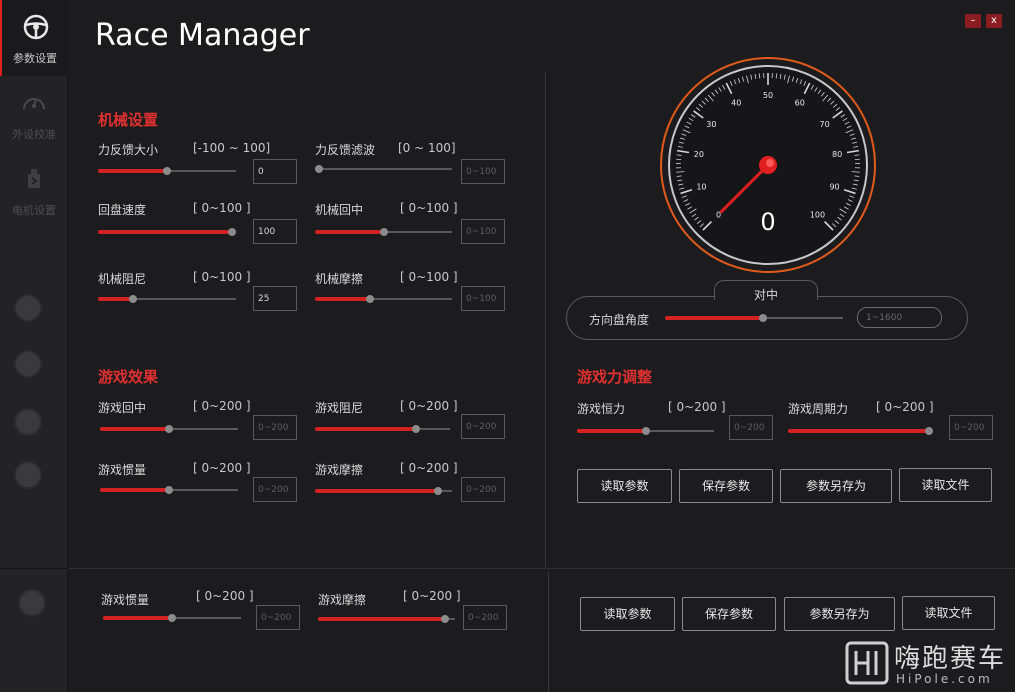  What do you see at coordinates (128, 120) in the screenshot?
I see `section-title-mechanical: 机械设置` at bounding box center [128, 120].